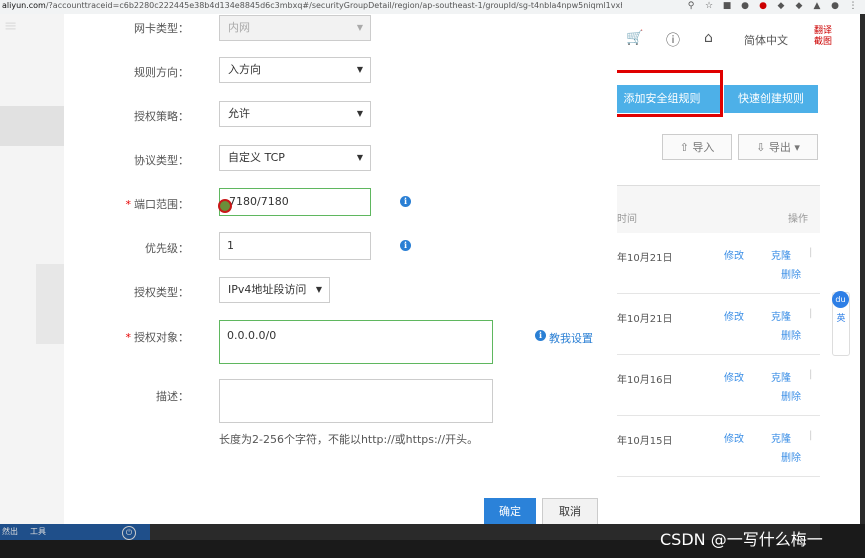 The height and width of the screenshot is (558, 865). What do you see at coordinates (32, 269) in the screenshot?
I see `console-sidebar: ≡` at bounding box center [32, 269].